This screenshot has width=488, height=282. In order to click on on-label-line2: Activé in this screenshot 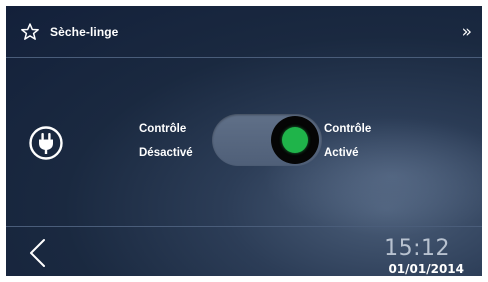, I will do `click(341, 153)`.